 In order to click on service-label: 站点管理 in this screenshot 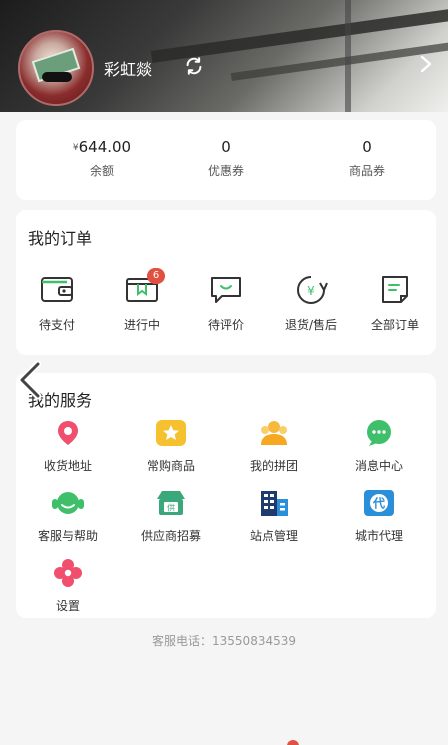, I will do `click(273, 536)`.